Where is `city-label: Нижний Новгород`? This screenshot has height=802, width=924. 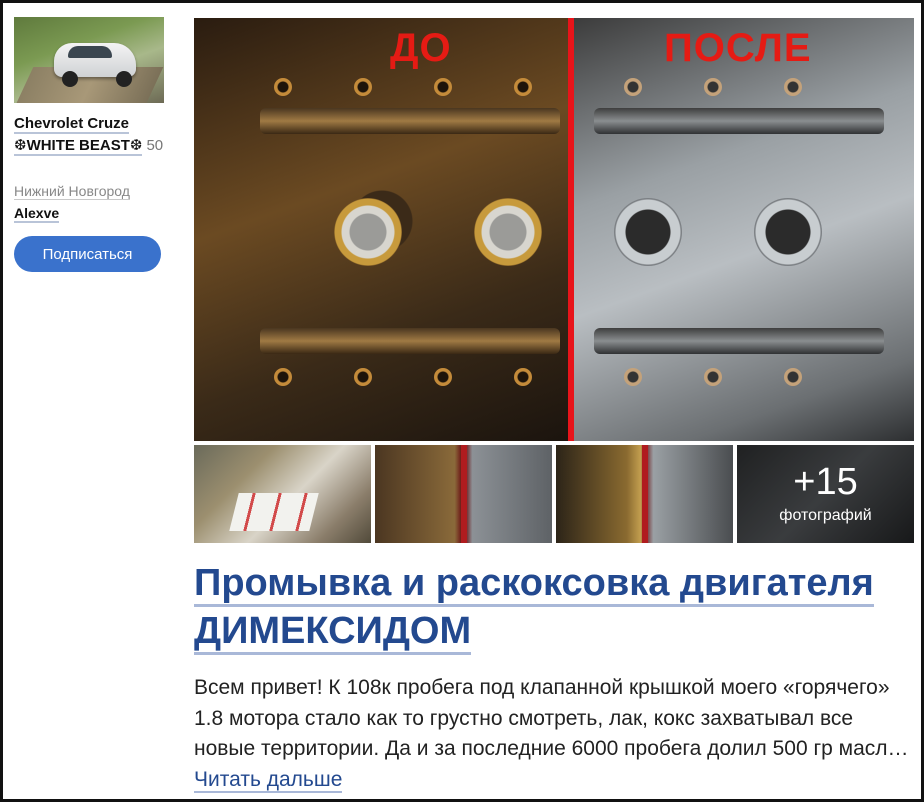
city-label: Нижний Новгород is located at coordinates (72, 191).